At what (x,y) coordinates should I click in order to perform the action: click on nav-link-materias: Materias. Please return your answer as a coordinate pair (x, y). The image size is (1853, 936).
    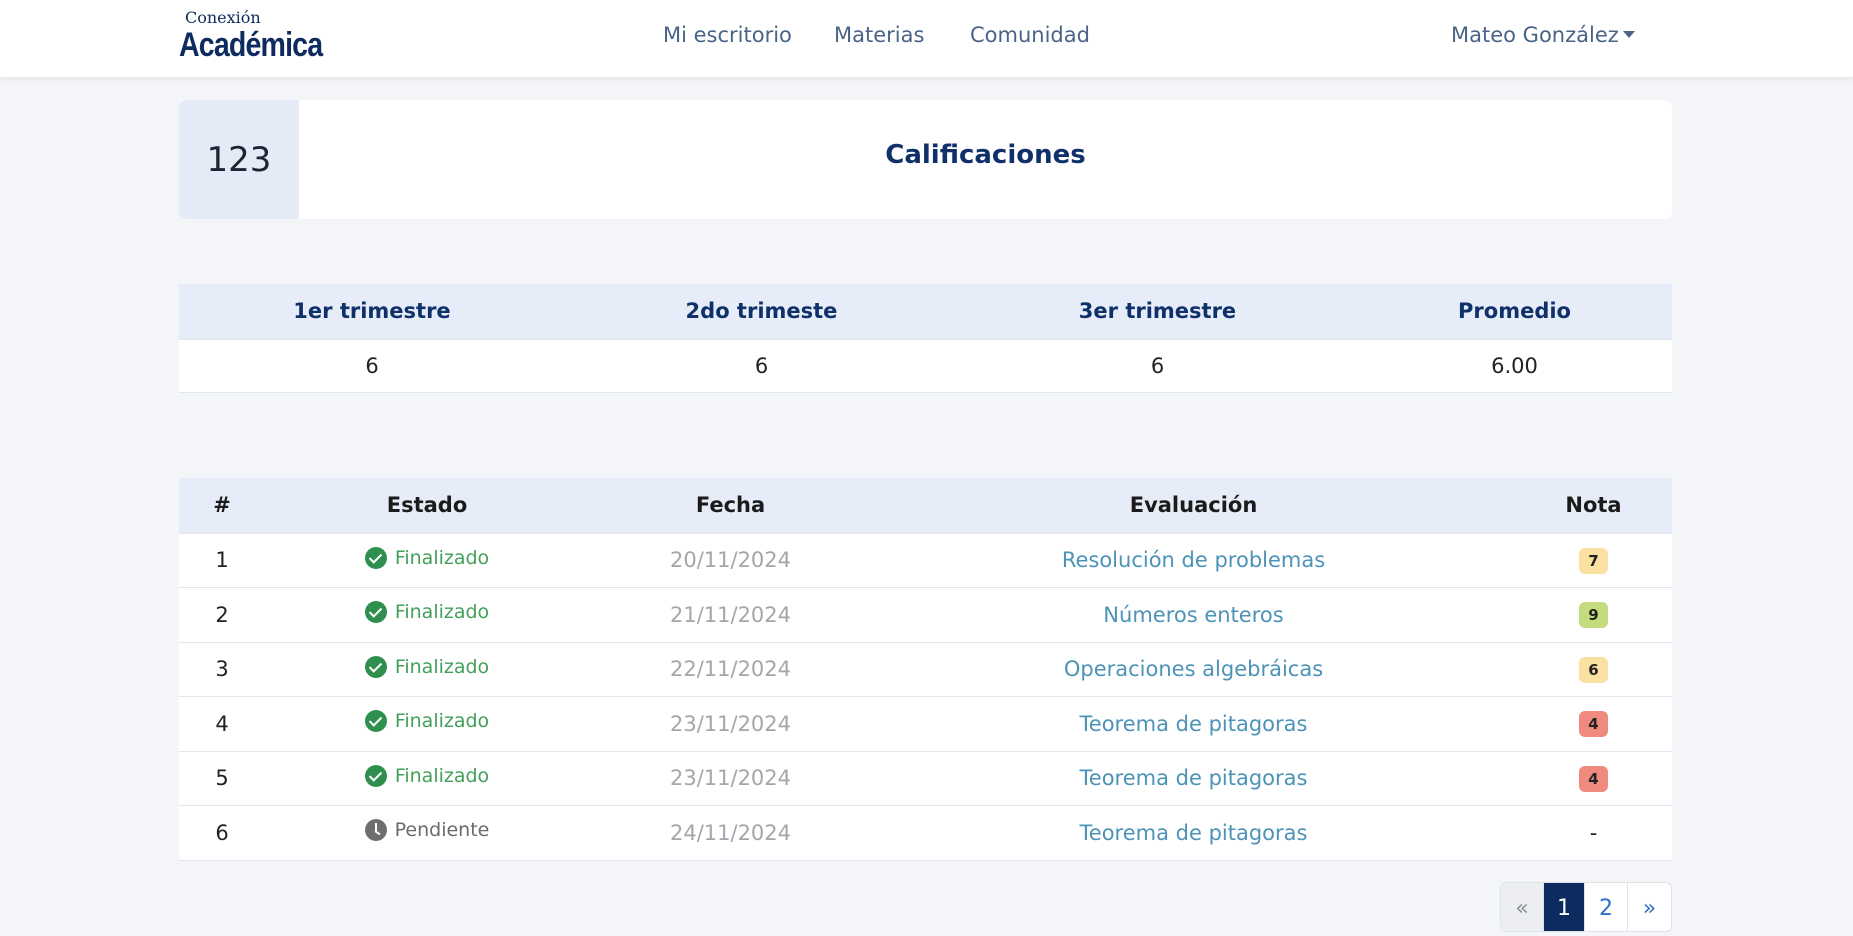
    Looking at the image, I should click on (879, 35).